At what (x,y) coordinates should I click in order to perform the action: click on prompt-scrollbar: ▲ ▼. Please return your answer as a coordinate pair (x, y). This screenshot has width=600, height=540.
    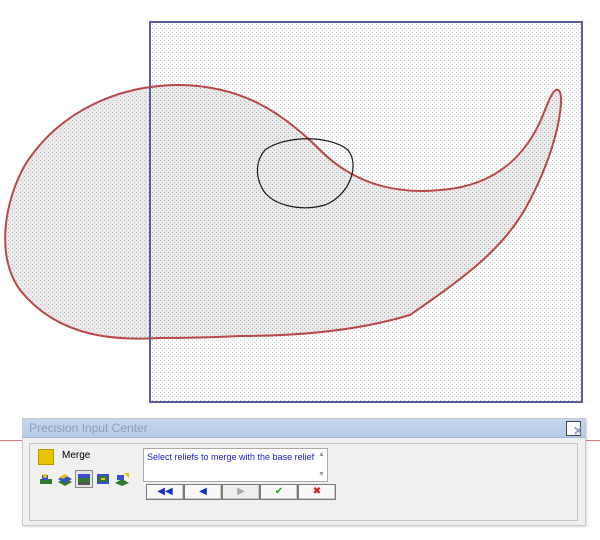
    Looking at the image, I should click on (322, 465).